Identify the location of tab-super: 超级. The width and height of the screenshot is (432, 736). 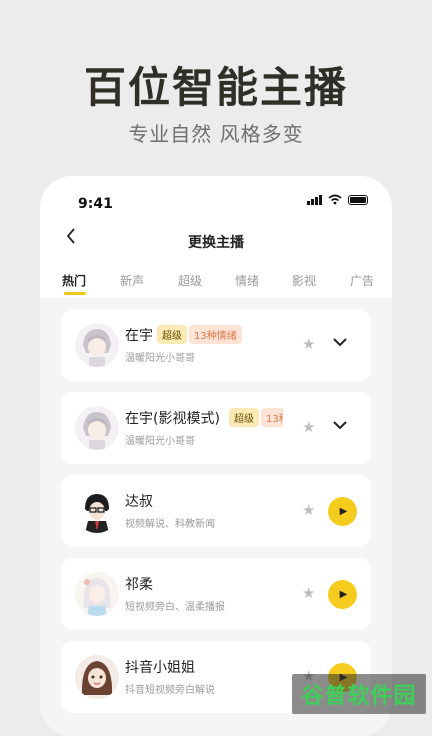
(190, 280).